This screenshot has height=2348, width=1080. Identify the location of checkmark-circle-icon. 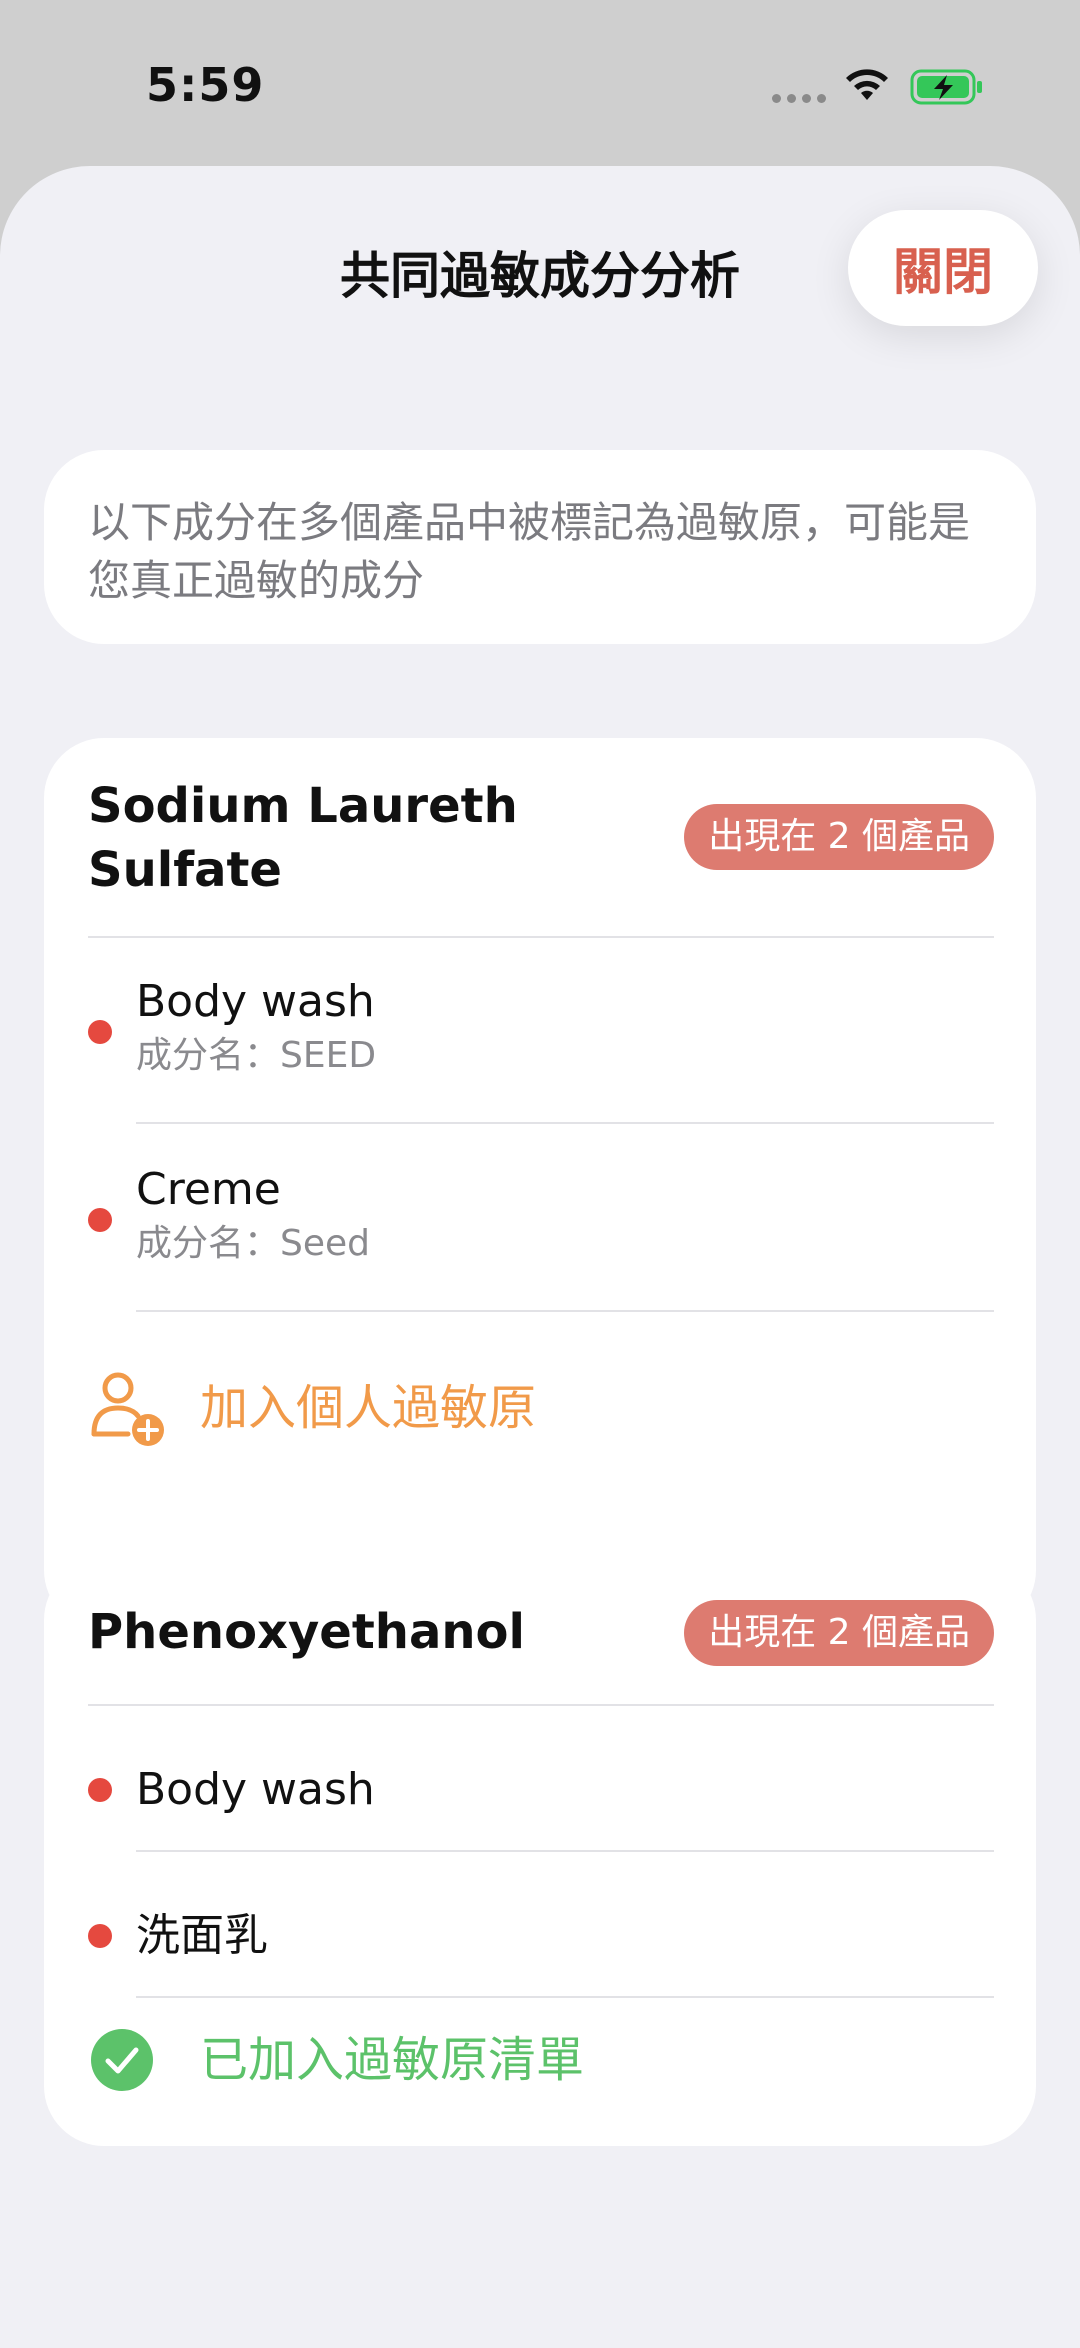
(122, 2060).